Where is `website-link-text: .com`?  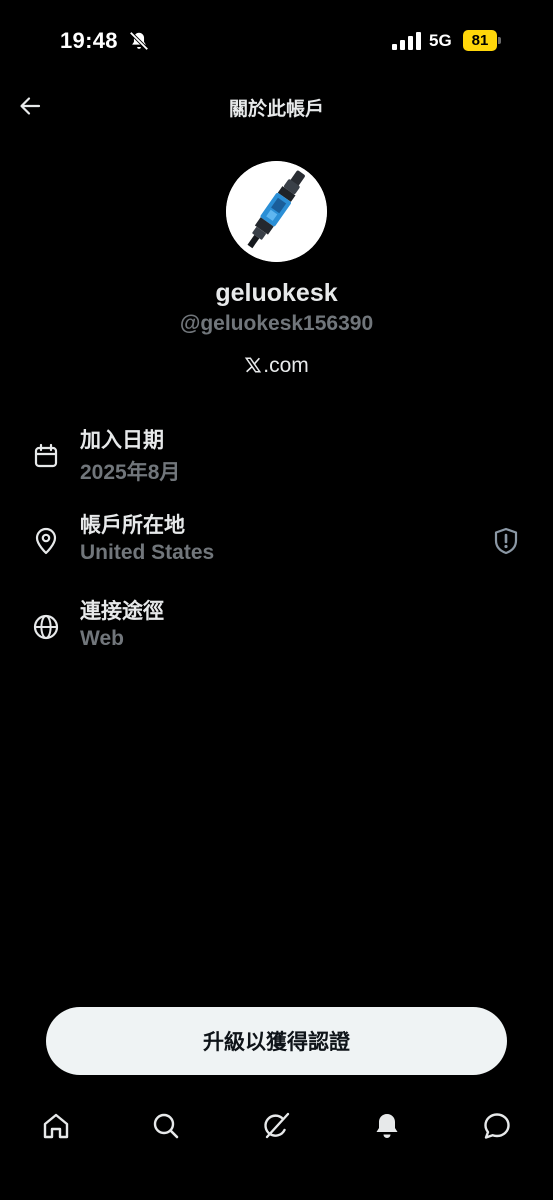
website-link-text: .com is located at coordinates (286, 365).